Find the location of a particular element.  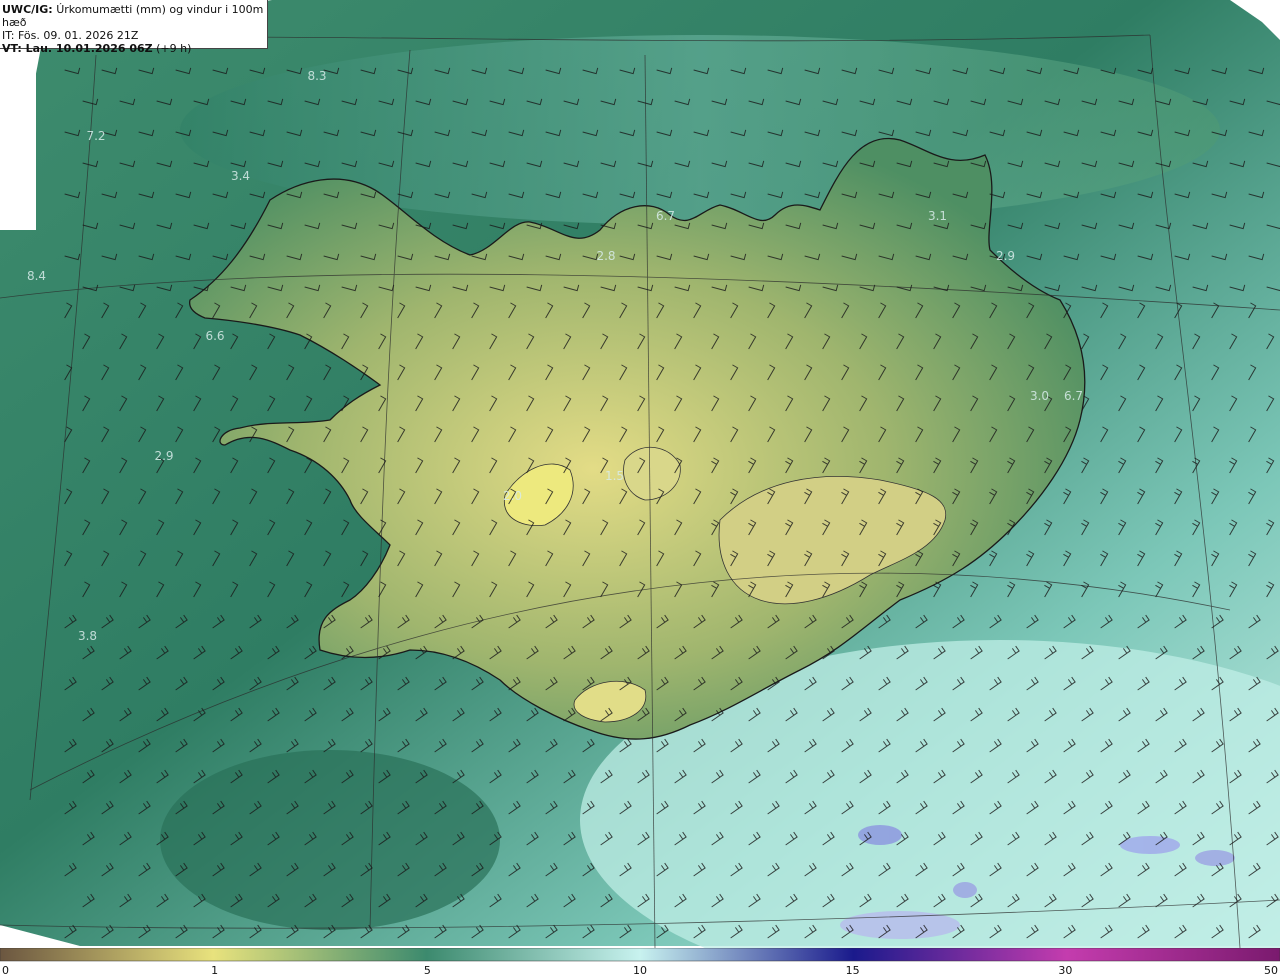

colorbar-tick: 50 is located at coordinates (1271, 970).